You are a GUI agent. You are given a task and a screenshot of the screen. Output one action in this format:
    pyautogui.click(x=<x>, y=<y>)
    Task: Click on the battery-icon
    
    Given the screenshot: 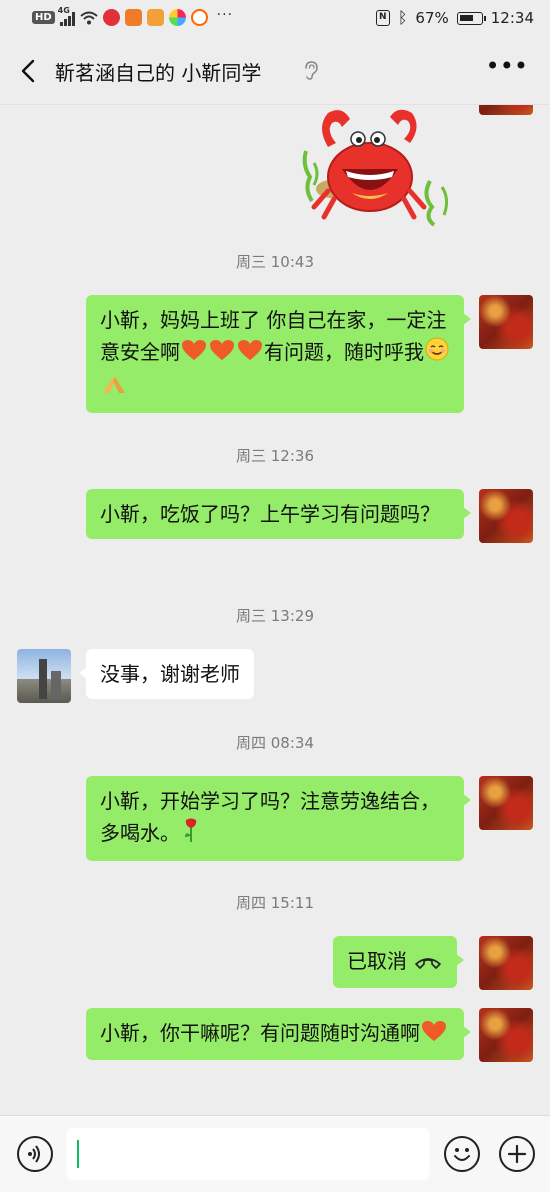 What is the action you would take?
    pyautogui.click(x=471, y=18)
    